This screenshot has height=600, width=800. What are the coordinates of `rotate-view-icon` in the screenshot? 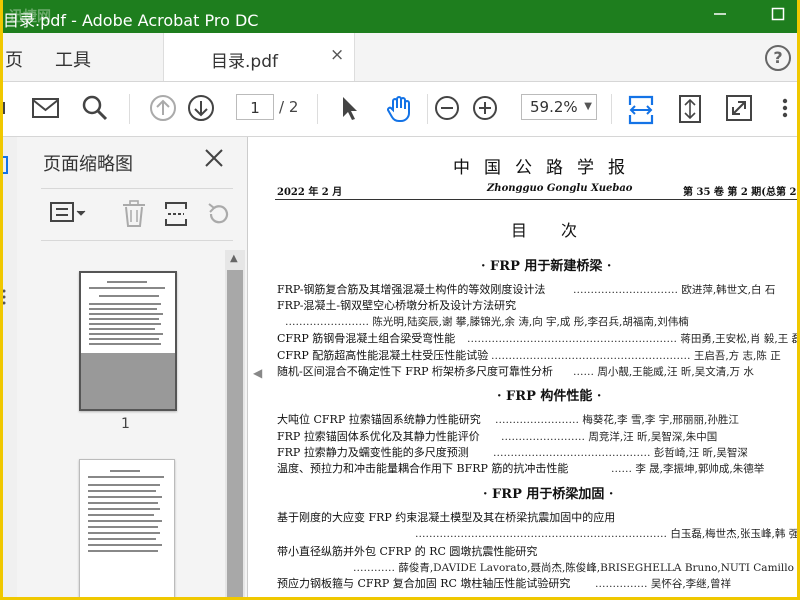 It's located at (690, 111).